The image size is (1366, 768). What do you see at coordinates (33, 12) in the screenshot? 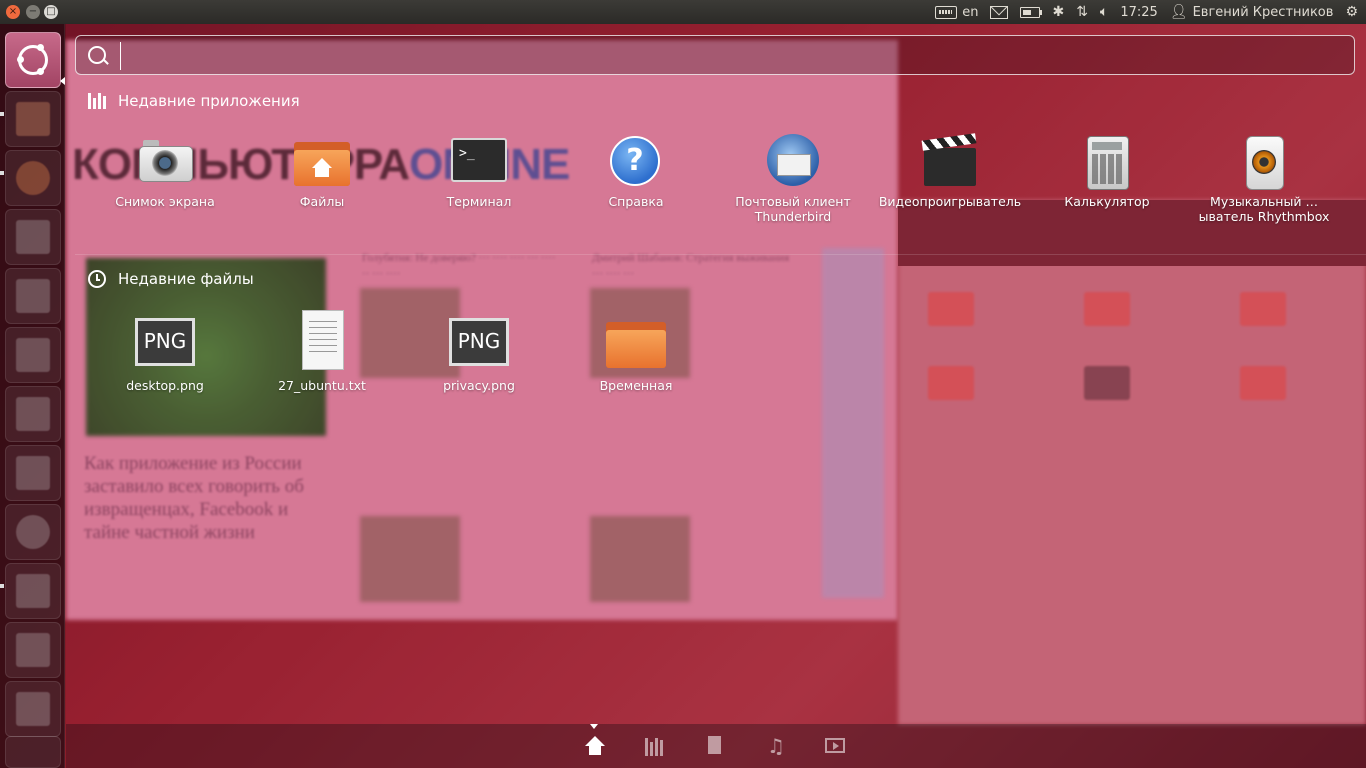
I see `minimize-window-button: −` at bounding box center [33, 12].